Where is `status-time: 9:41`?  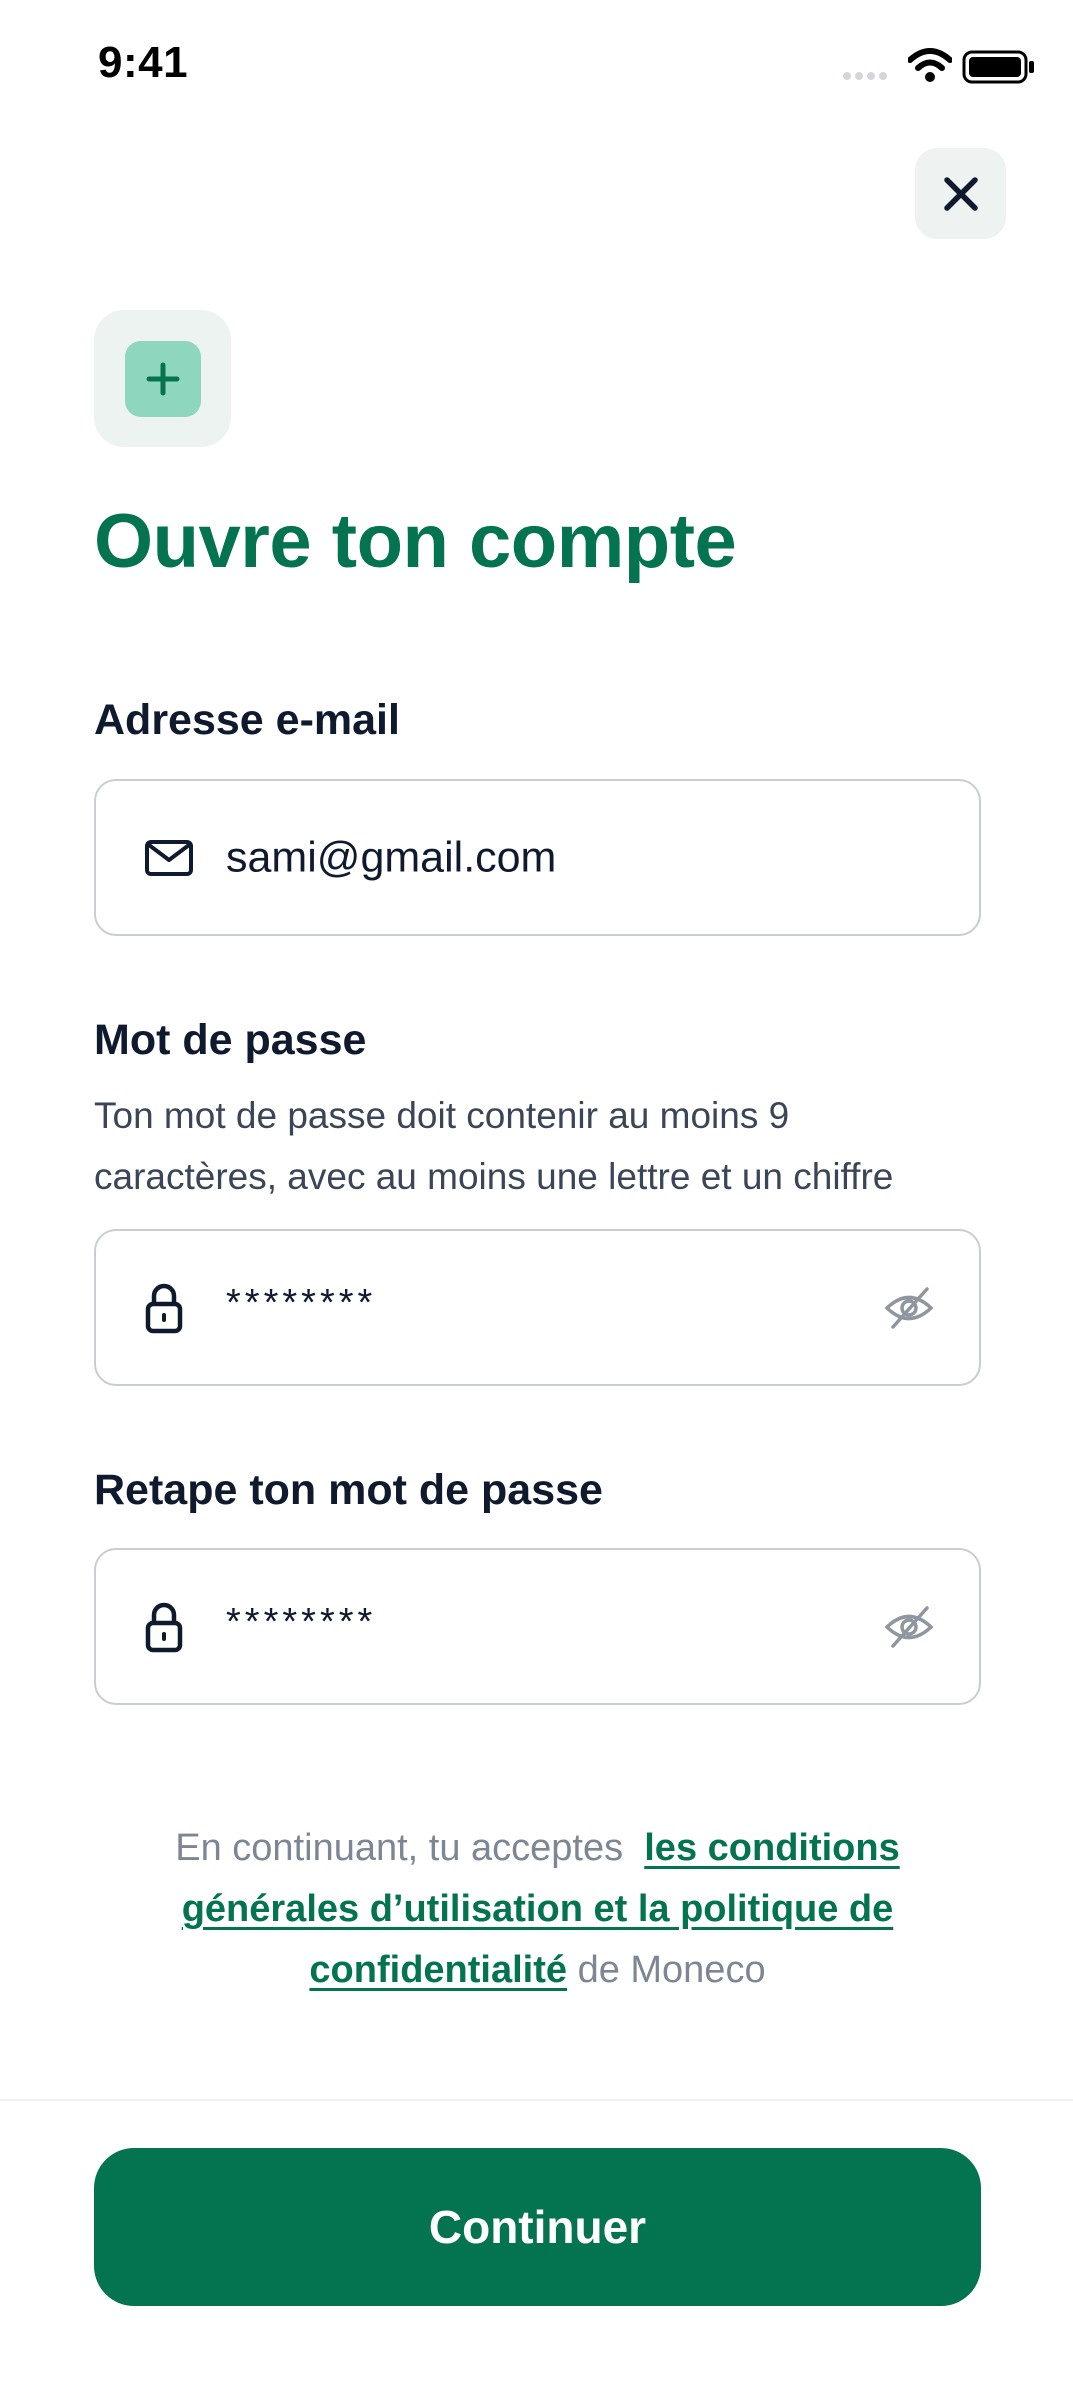 status-time: 9:41 is located at coordinates (143, 62).